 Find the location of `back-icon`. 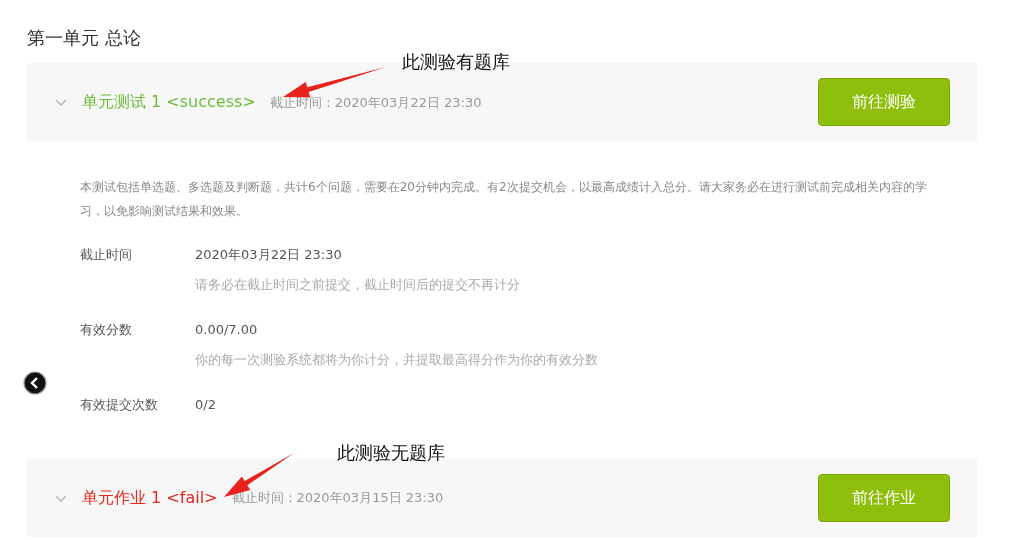

back-icon is located at coordinates (35, 383).